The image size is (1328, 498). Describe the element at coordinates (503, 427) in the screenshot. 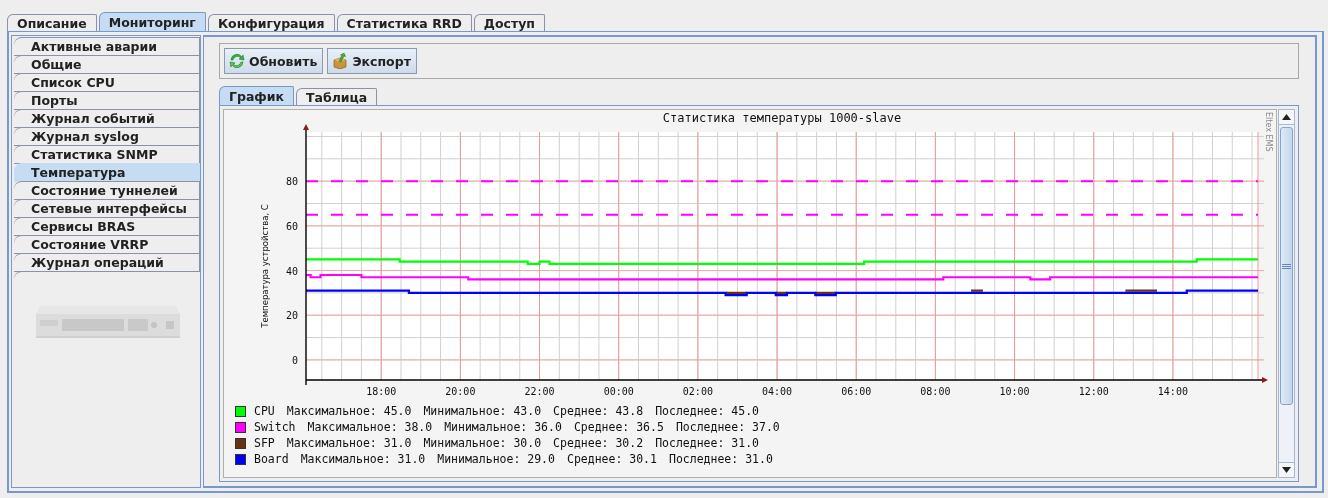

I see `legend-stat: Минимальное: 36.0` at that location.